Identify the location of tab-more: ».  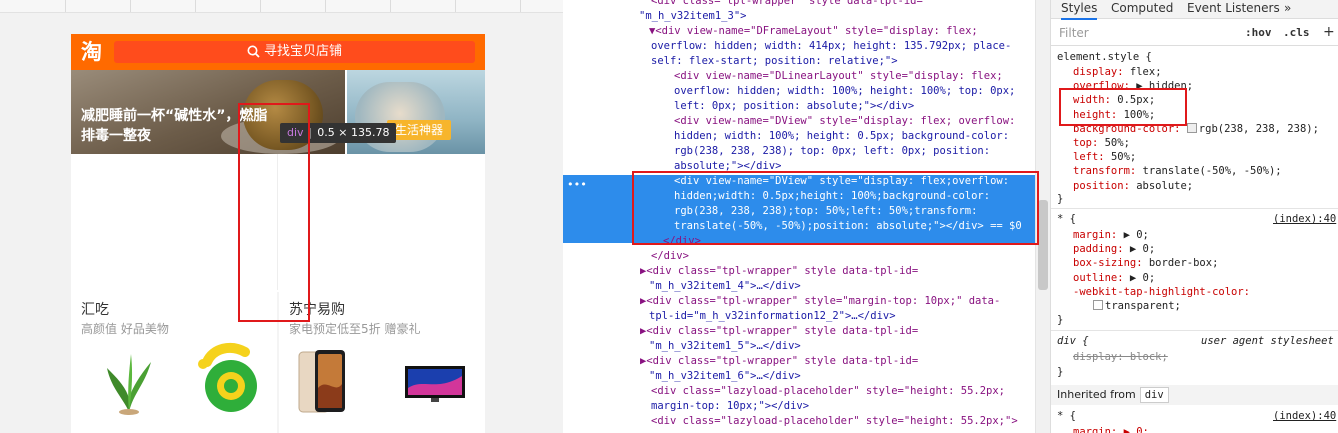
(1287, 9).